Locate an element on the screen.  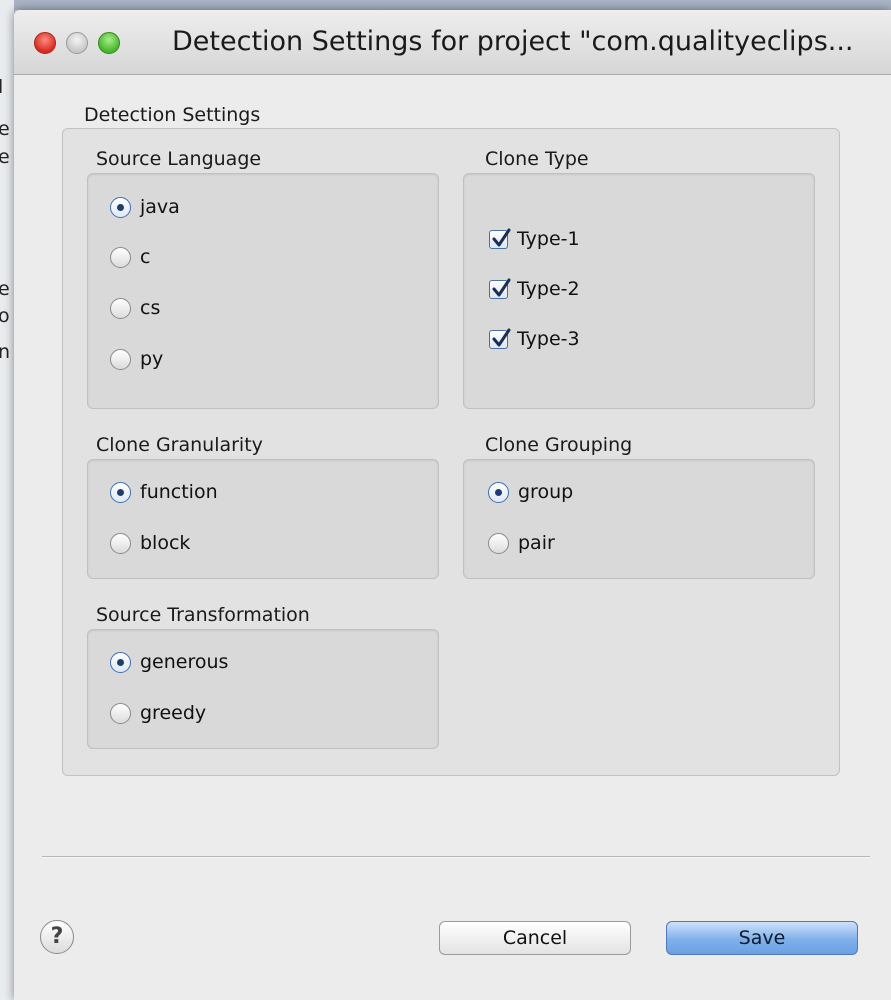
radio-label: cs is located at coordinates (150, 308).